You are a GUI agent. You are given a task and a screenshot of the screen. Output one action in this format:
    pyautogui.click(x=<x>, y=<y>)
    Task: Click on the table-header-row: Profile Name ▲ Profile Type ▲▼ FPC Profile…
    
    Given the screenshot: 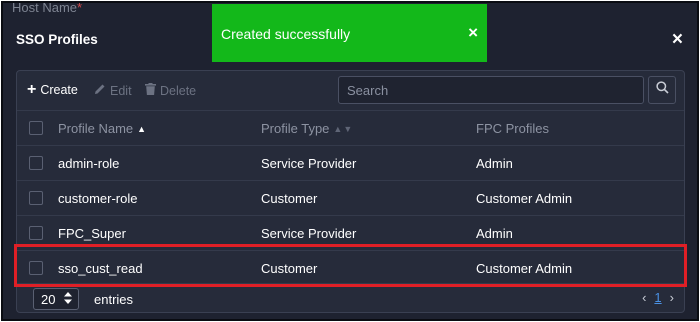 What is the action you would take?
    pyautogui.click(x=350, y=127)
    